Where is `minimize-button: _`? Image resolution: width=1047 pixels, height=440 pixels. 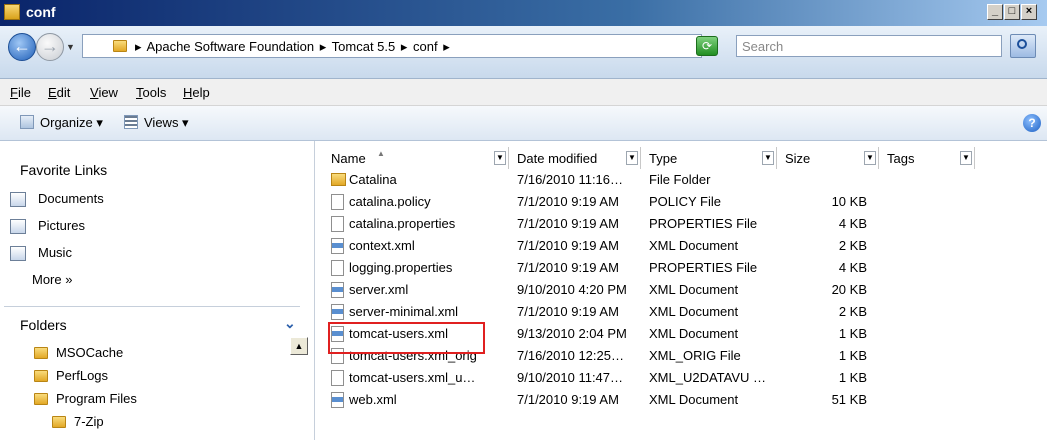 minimize-button: _ is located at coordinates (995, 12).